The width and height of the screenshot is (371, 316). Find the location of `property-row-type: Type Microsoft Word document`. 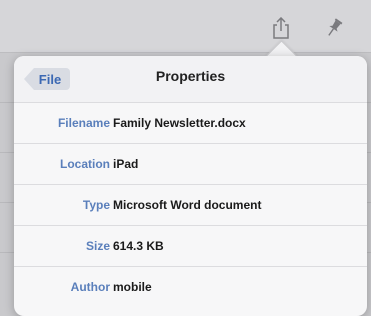

property-row-type: Type Microsoft Word document is located at coordinates (190, 204).